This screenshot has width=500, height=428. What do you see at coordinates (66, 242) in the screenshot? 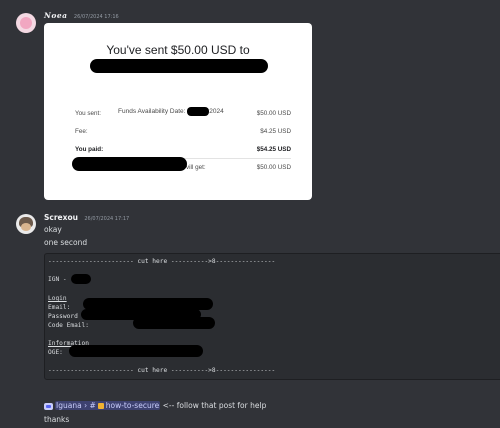
I see `message-text: one second` at bounding box center [66, 242].